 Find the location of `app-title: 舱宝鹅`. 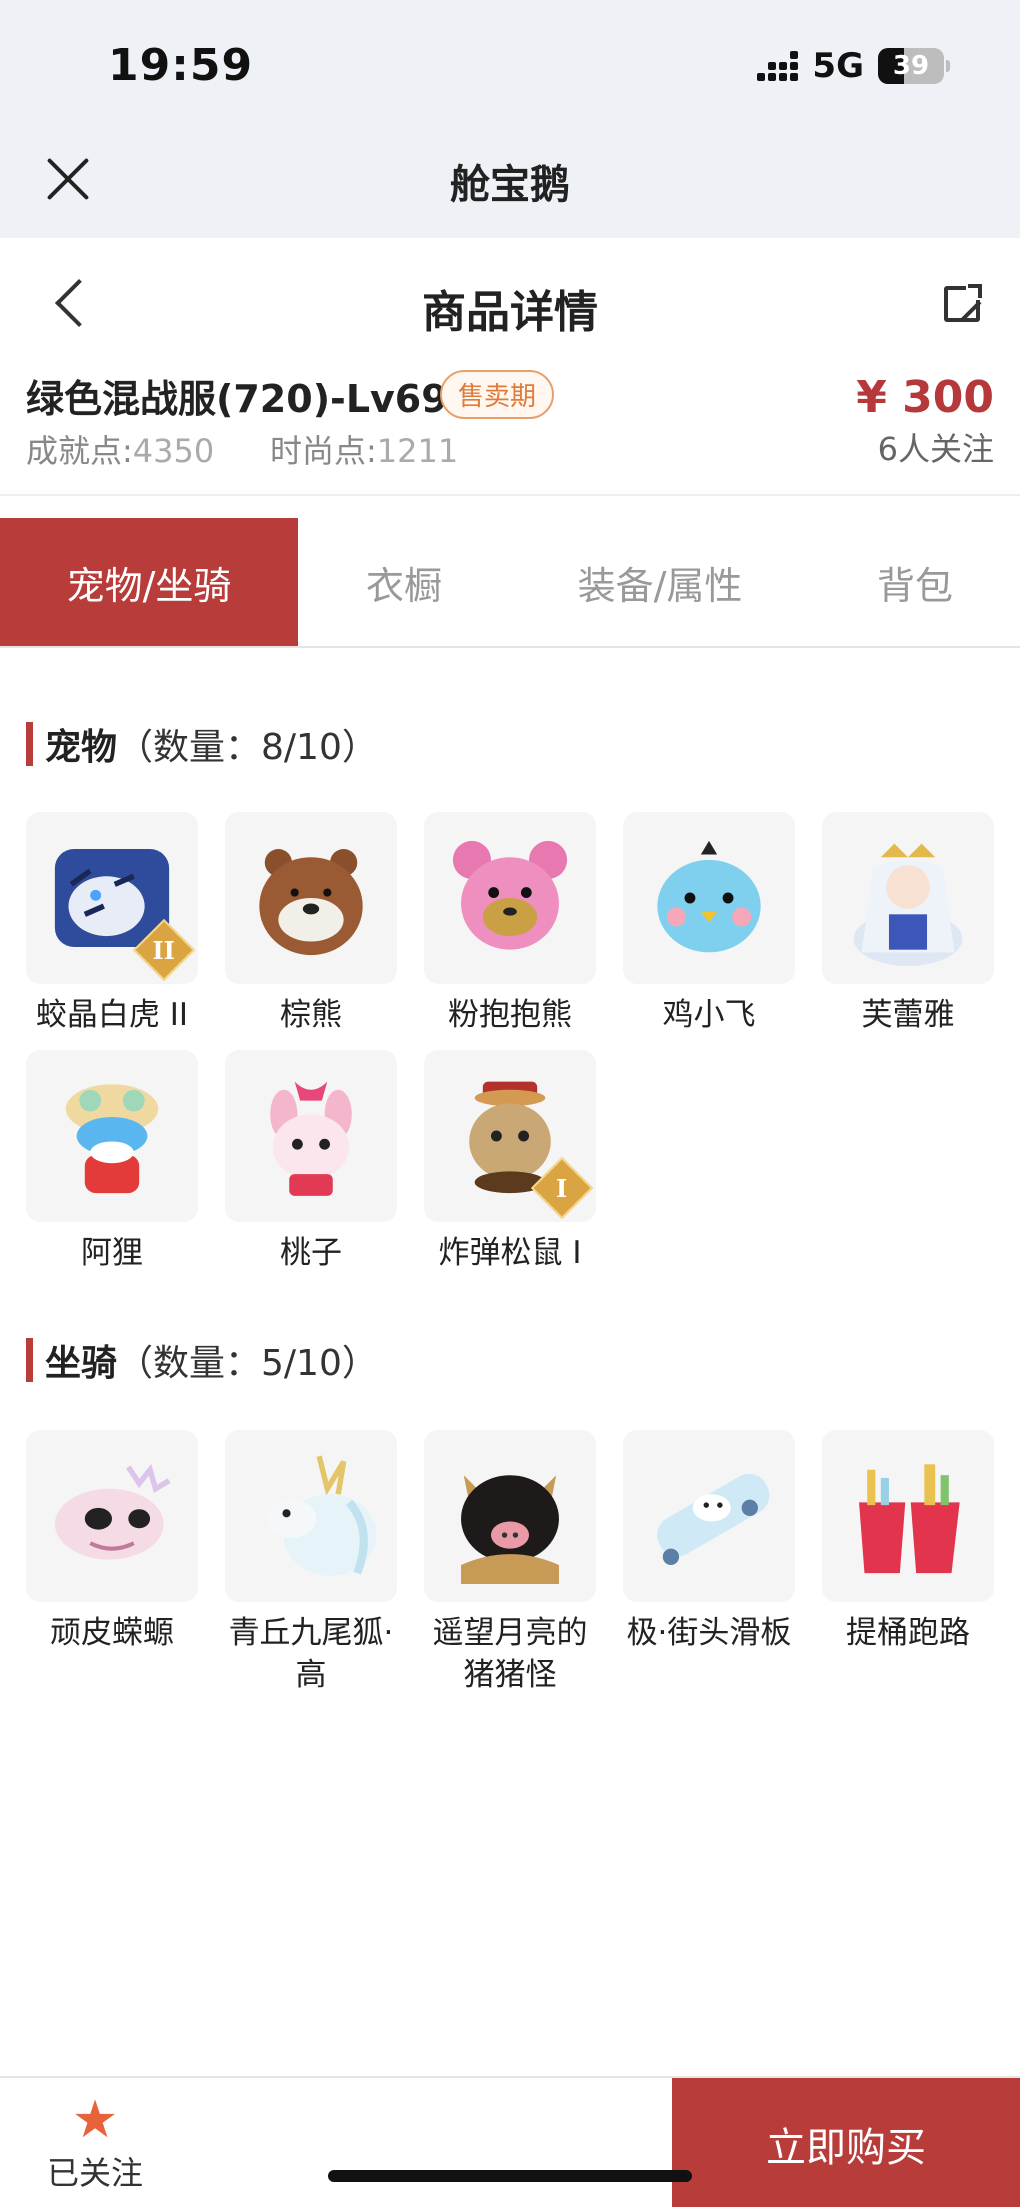

app-title: 舱宝鹅 is located at coordinates (510, 185).